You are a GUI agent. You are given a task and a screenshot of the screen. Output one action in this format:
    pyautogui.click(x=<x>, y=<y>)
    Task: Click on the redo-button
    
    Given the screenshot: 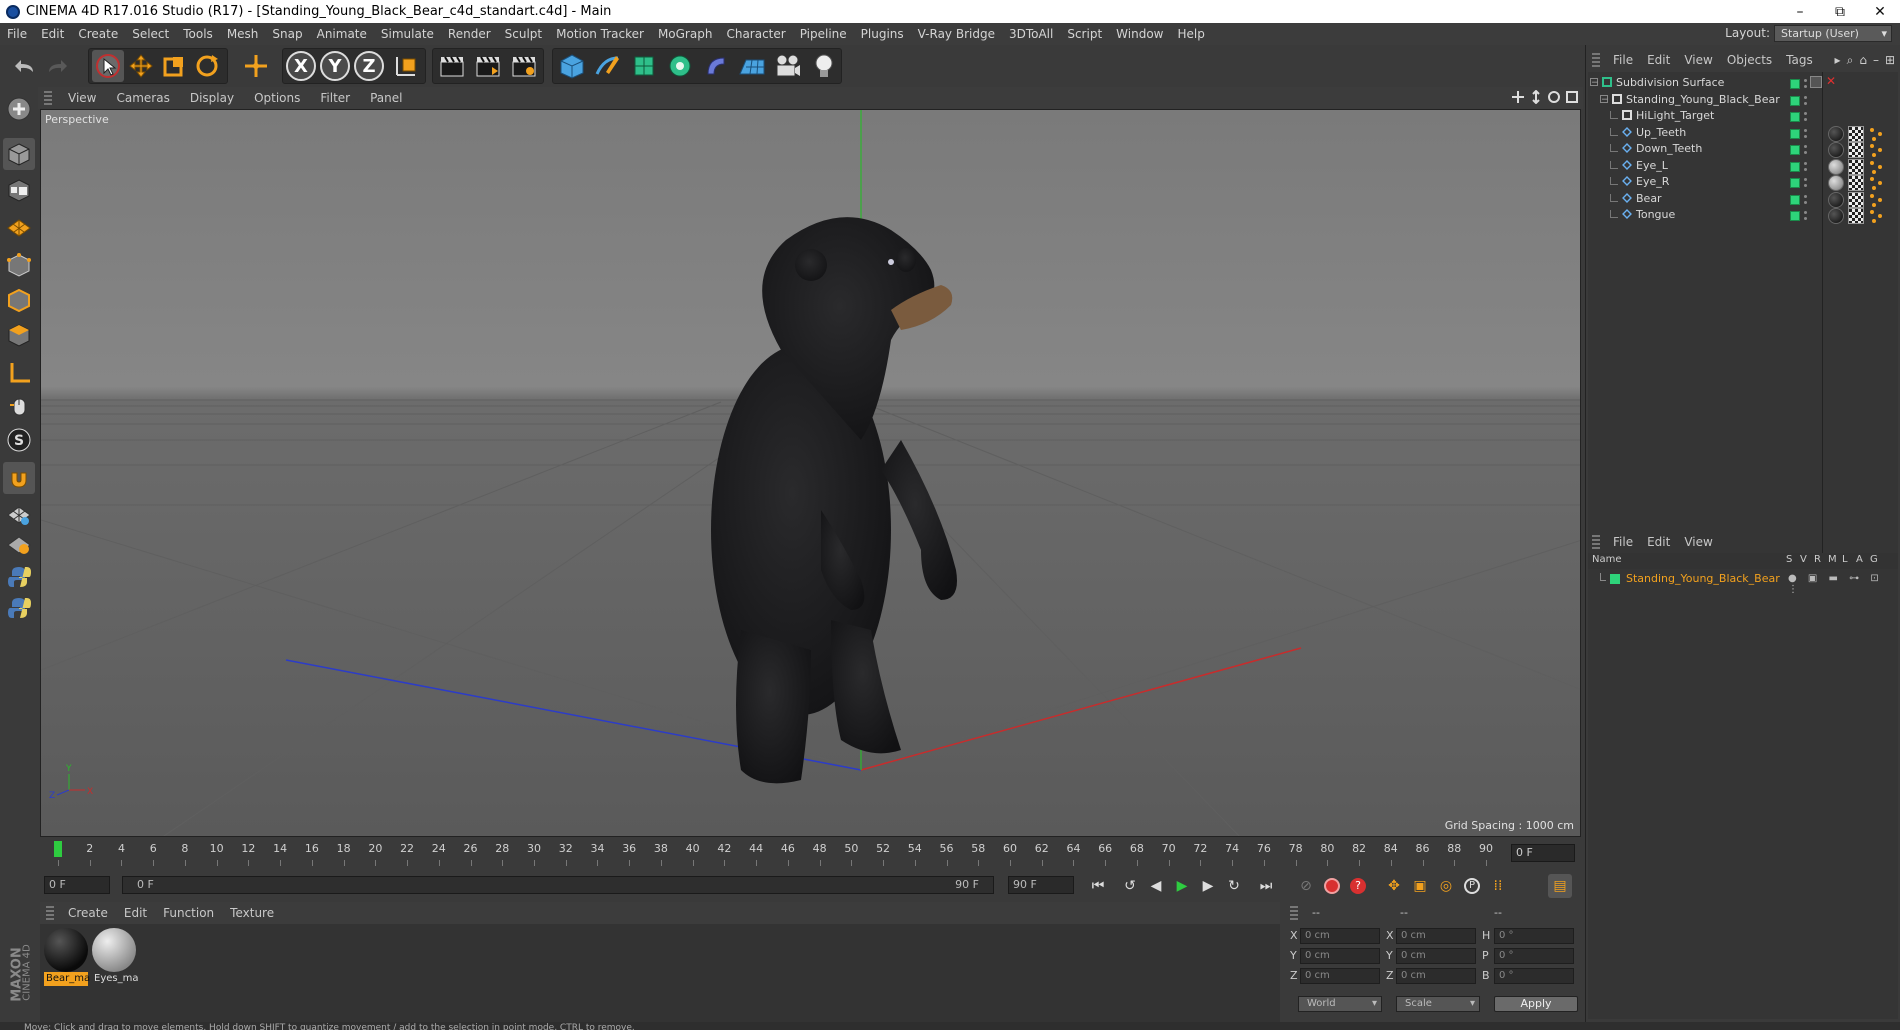 What is the action you would take?
    pyautogui.click(x=58, y=66)
    